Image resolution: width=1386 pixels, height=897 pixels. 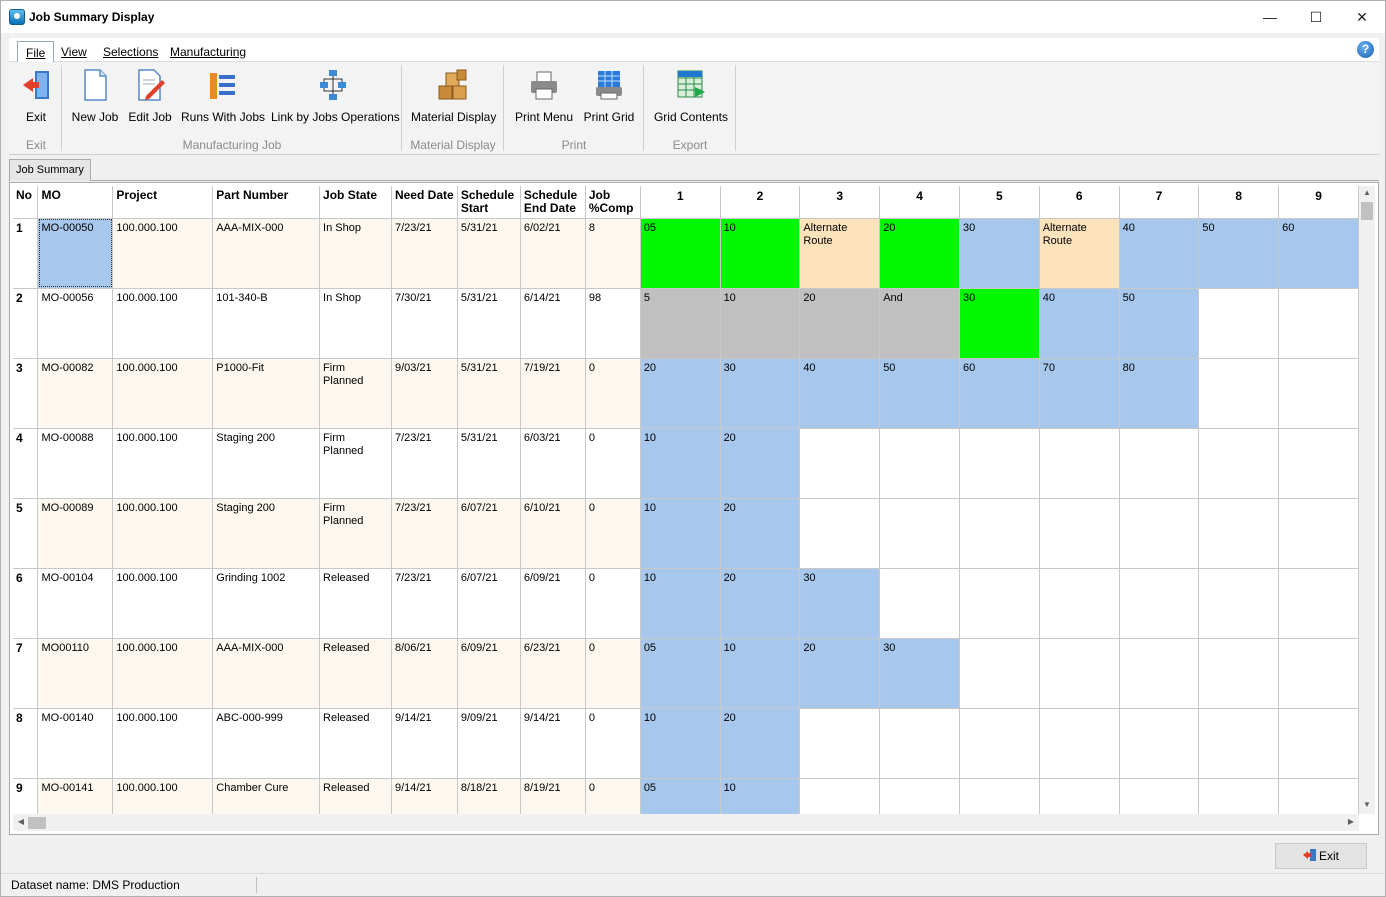 I want to click on schedule-end-date-cell: 6/09/21, so click(x=553, y=603).